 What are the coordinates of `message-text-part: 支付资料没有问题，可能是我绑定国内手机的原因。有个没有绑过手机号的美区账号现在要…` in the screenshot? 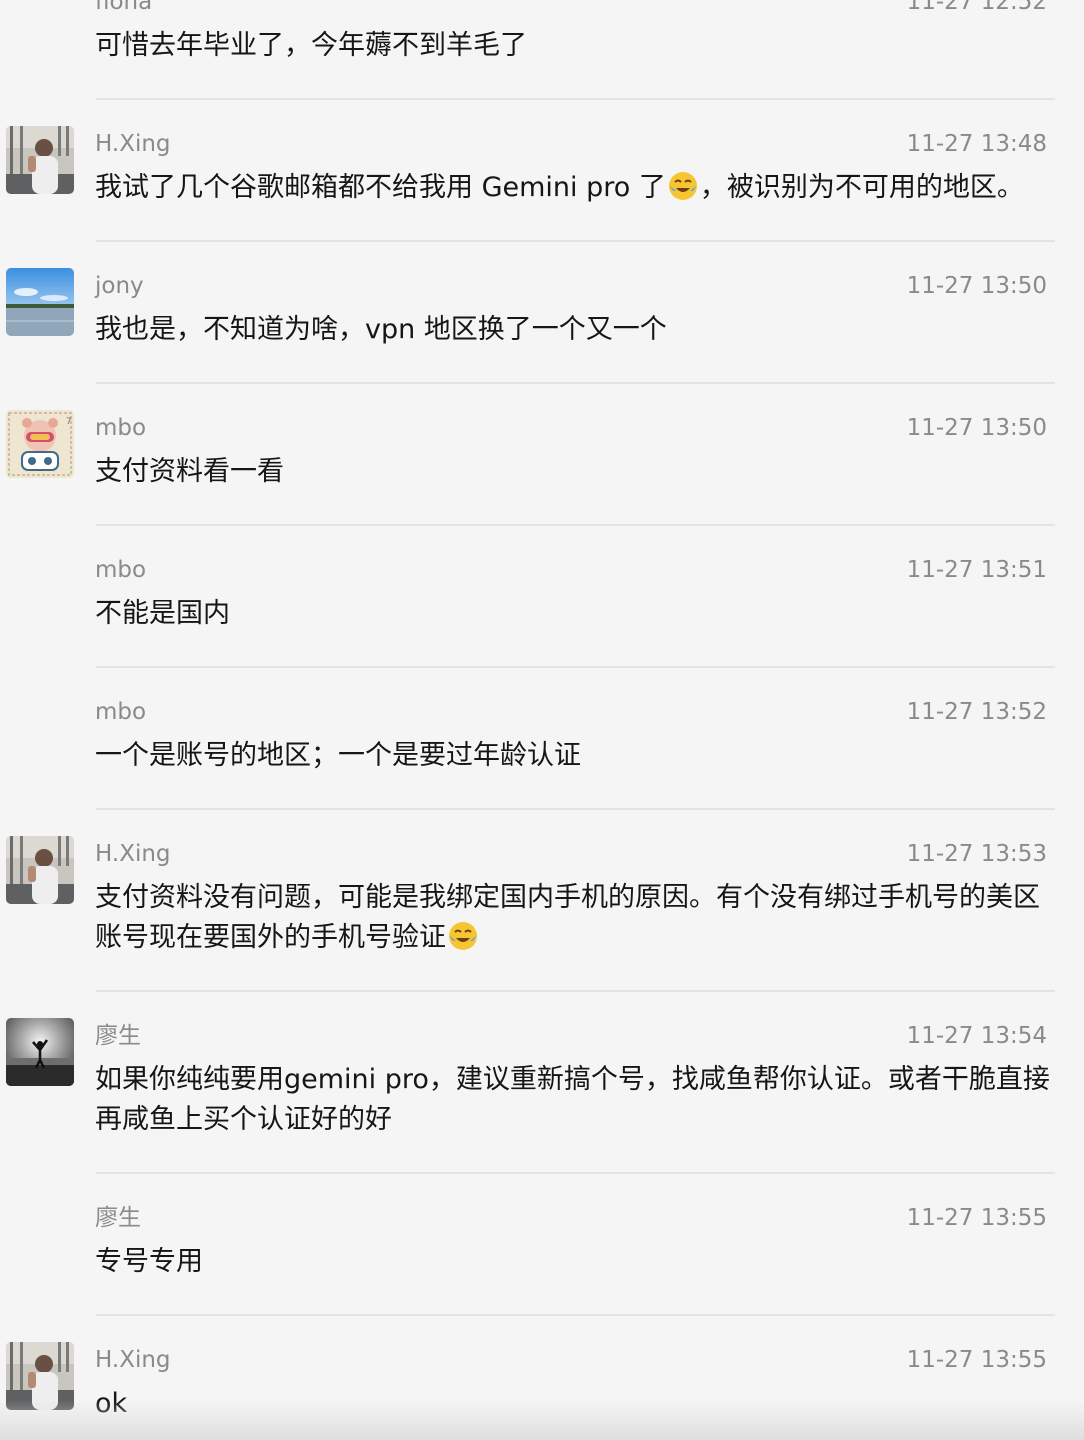 It's located at (567, 917).